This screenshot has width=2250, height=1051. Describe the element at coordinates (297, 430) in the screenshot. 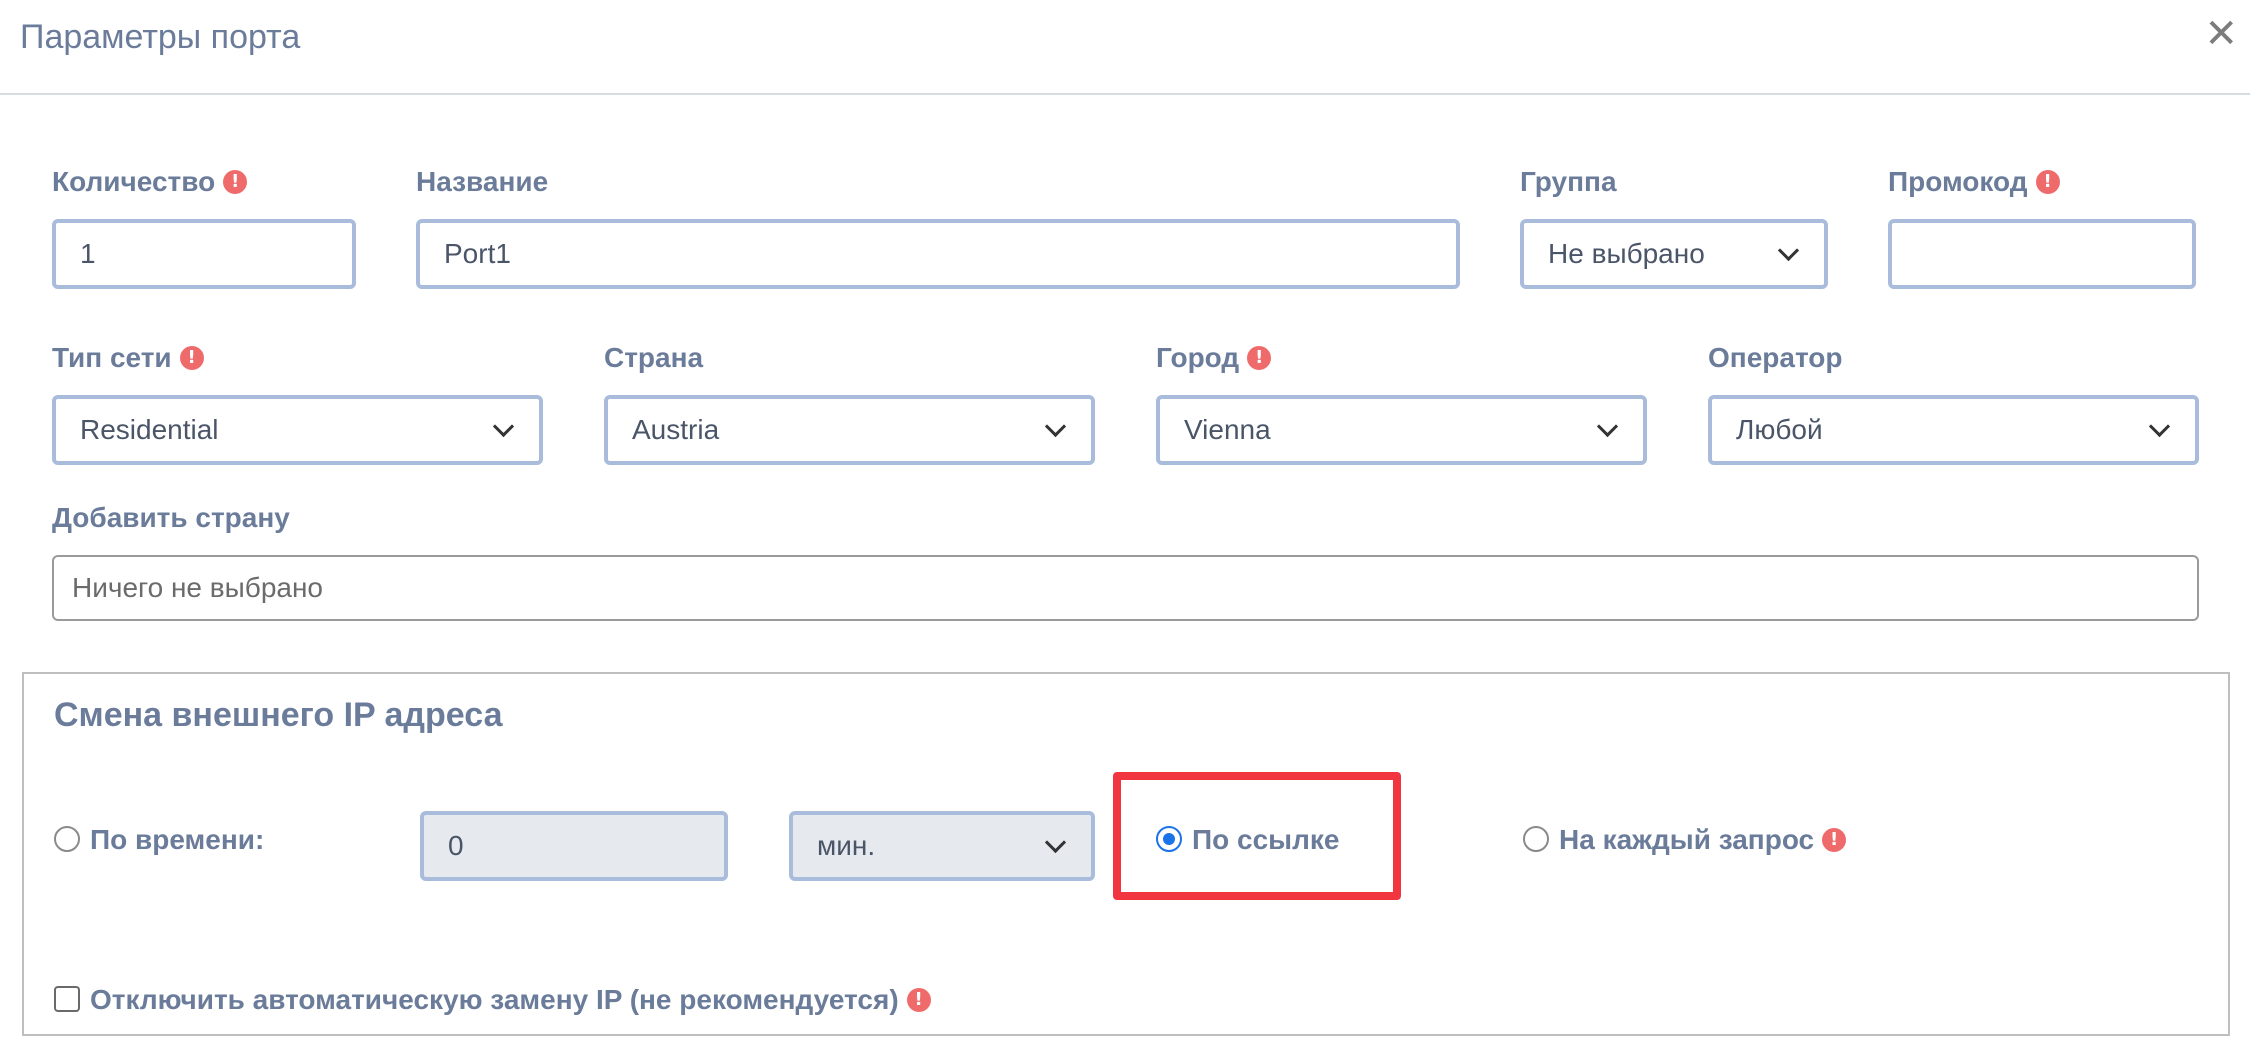

I see `network-type-select: Residential` at that location.